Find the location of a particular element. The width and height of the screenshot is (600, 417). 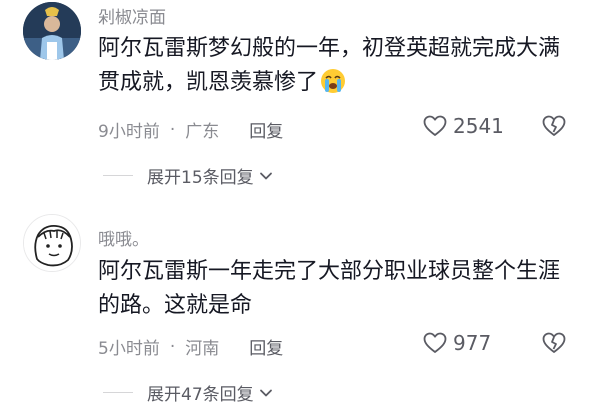

like-count: 977 is located at coordinates (472, 343).